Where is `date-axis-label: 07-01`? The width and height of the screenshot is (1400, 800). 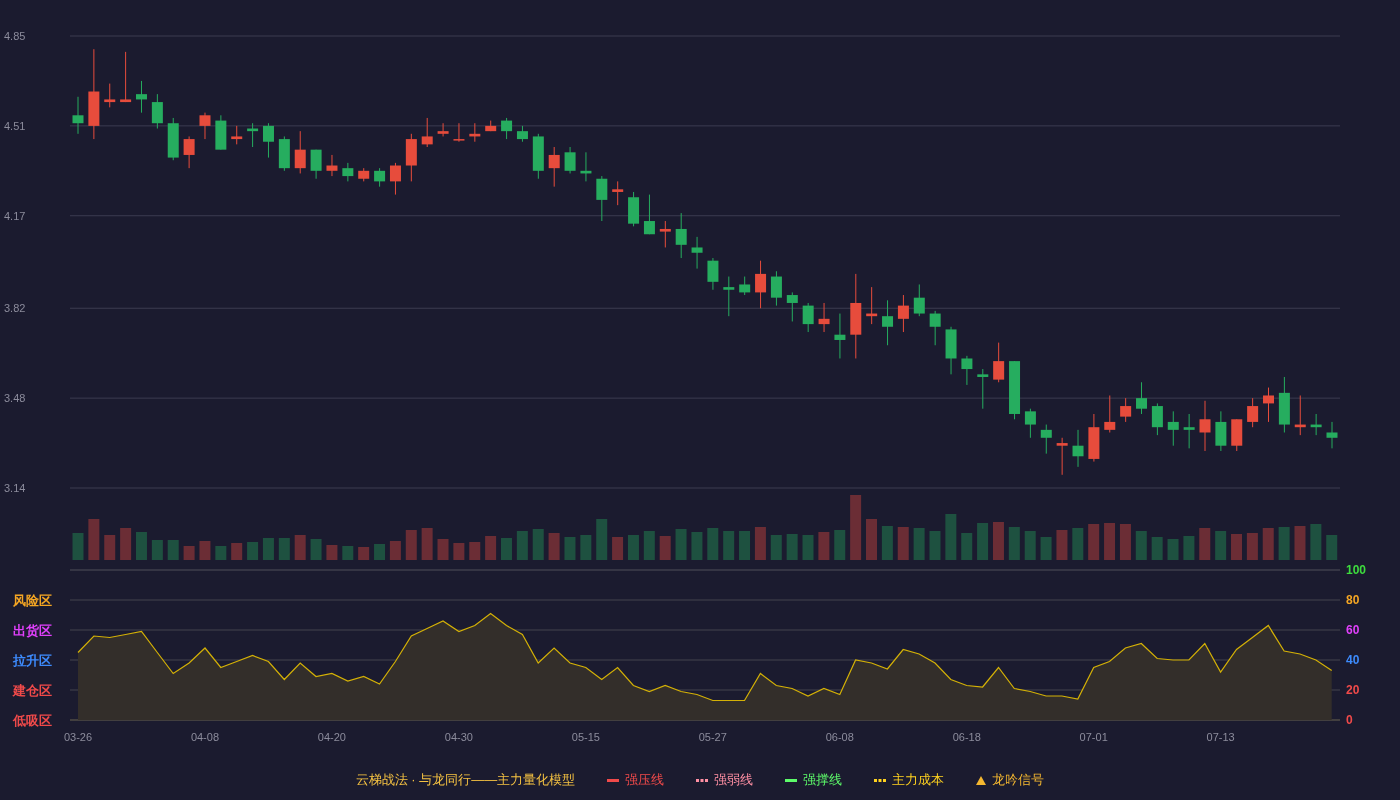 date-axis-label: 07-01 is located at coordinates (1093, 737).